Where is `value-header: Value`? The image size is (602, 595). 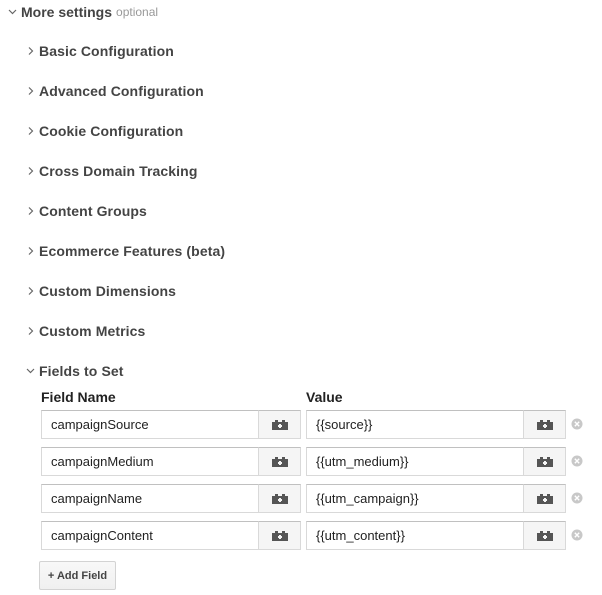 value-header: Value is located at coordinates (324, 397).